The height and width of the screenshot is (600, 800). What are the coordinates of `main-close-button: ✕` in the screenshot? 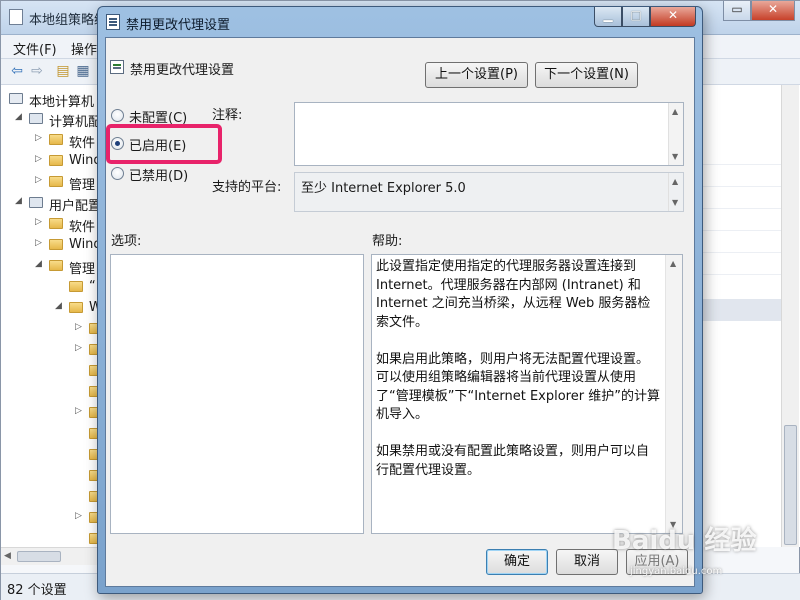 It's located at (773, 11).